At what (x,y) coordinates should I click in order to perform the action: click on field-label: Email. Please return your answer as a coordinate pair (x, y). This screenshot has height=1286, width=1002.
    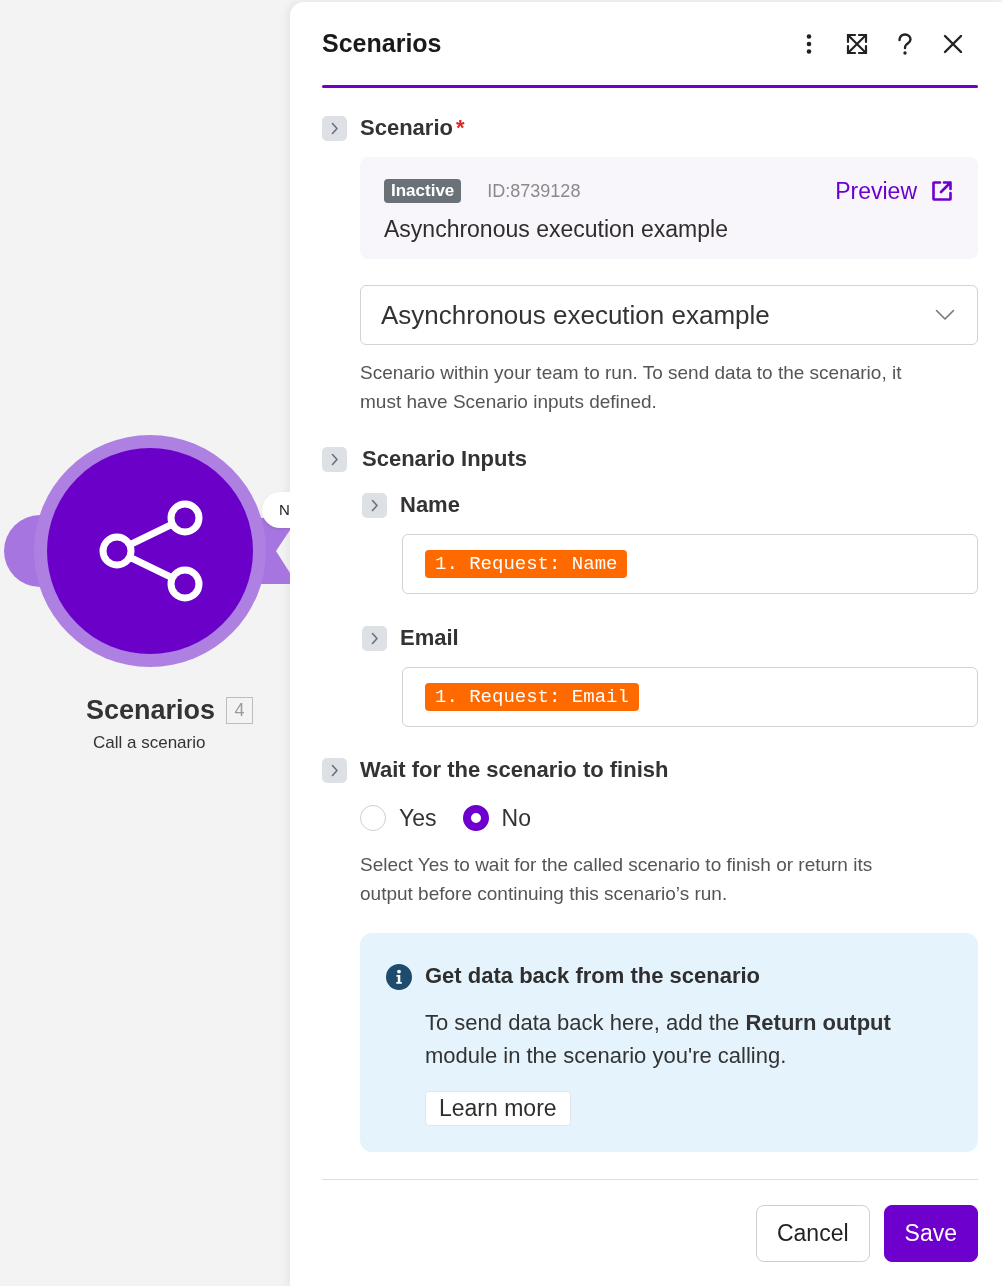
    Looking at the image, I should click on (429, 638).